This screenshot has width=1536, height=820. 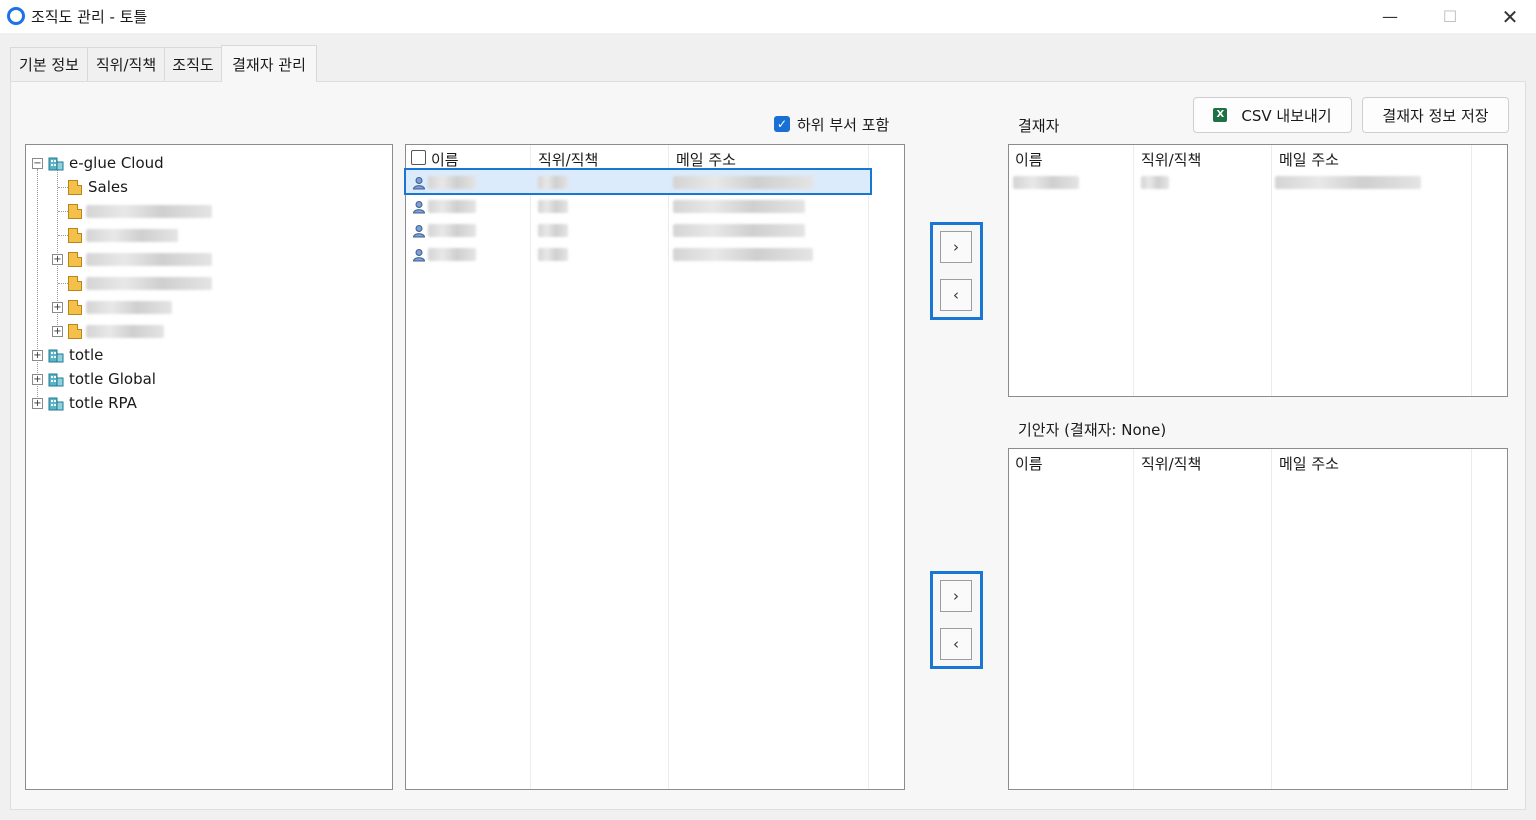 What do you see at coordinates (956, 295) in the screenshot?
I see `remove-approver-button: ‹` at bounding box center [956, 295].